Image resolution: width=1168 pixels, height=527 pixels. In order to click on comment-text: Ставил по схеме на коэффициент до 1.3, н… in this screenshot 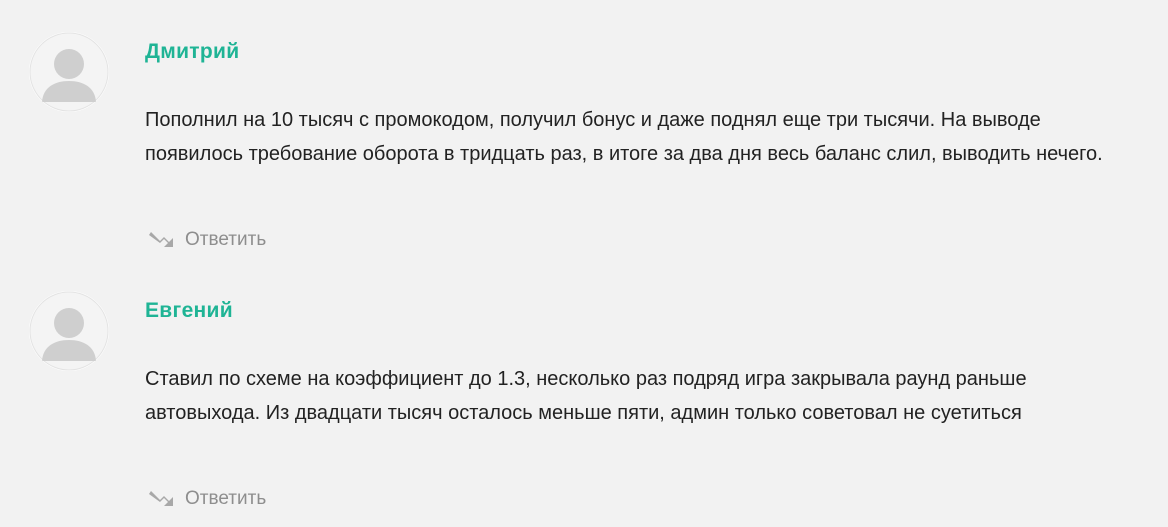, I will do `click(586, 396)`.